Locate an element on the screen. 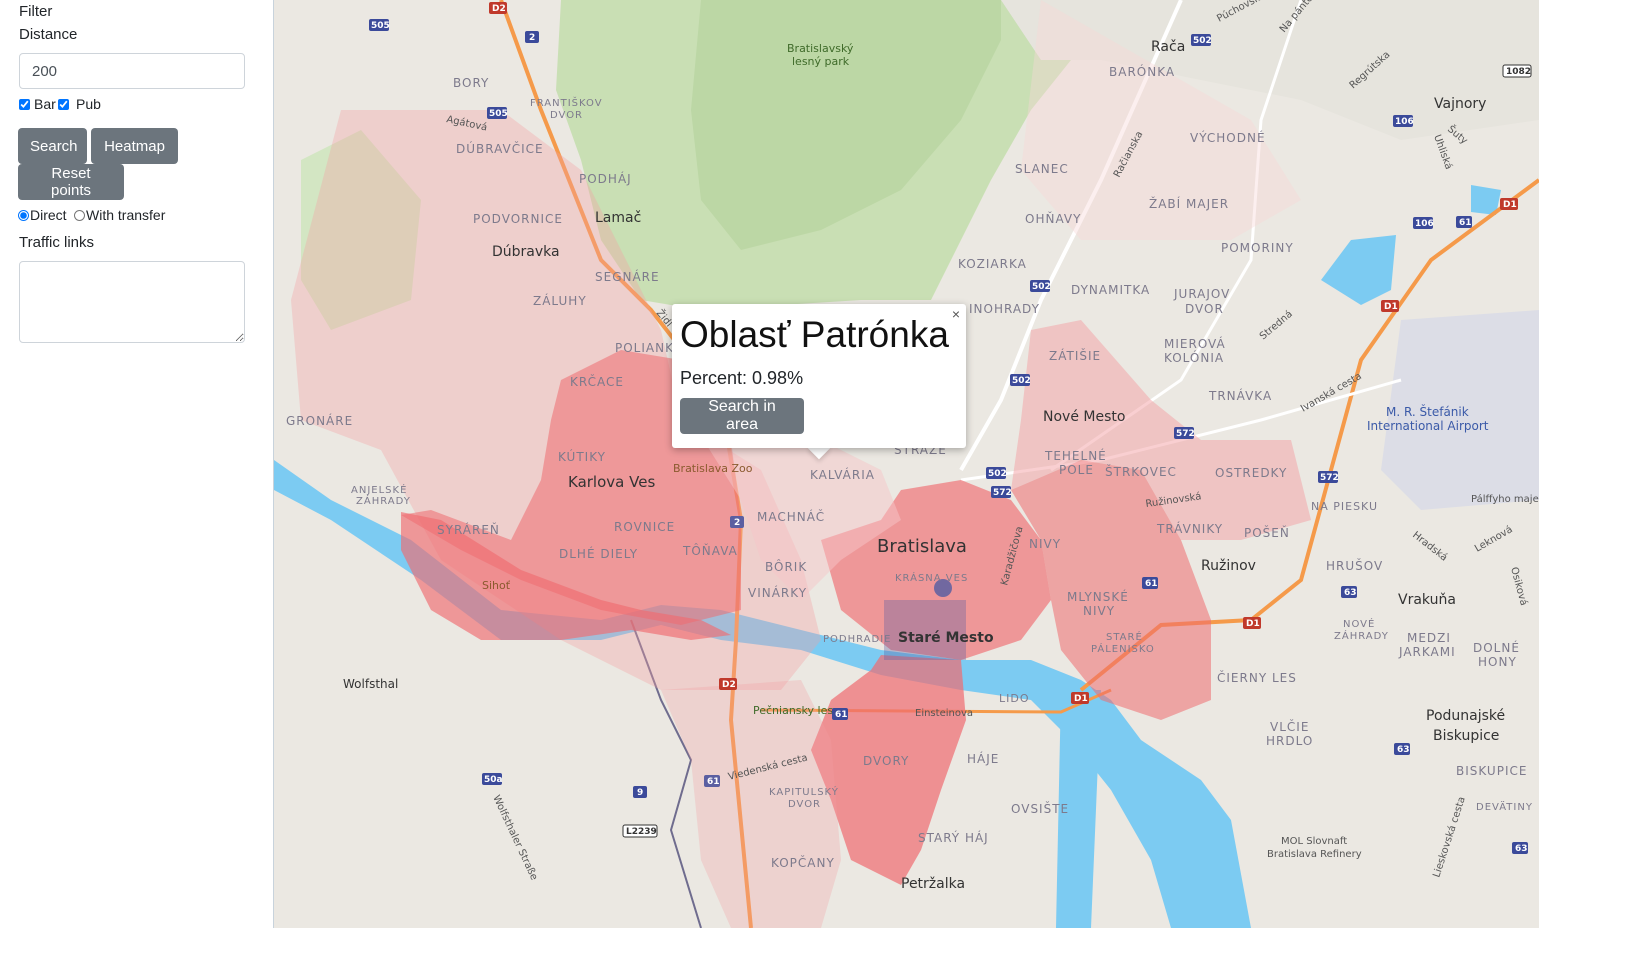 This screenshot has width=1649, height=975. checkbox-bar-input is located at coordinates (24, 104).